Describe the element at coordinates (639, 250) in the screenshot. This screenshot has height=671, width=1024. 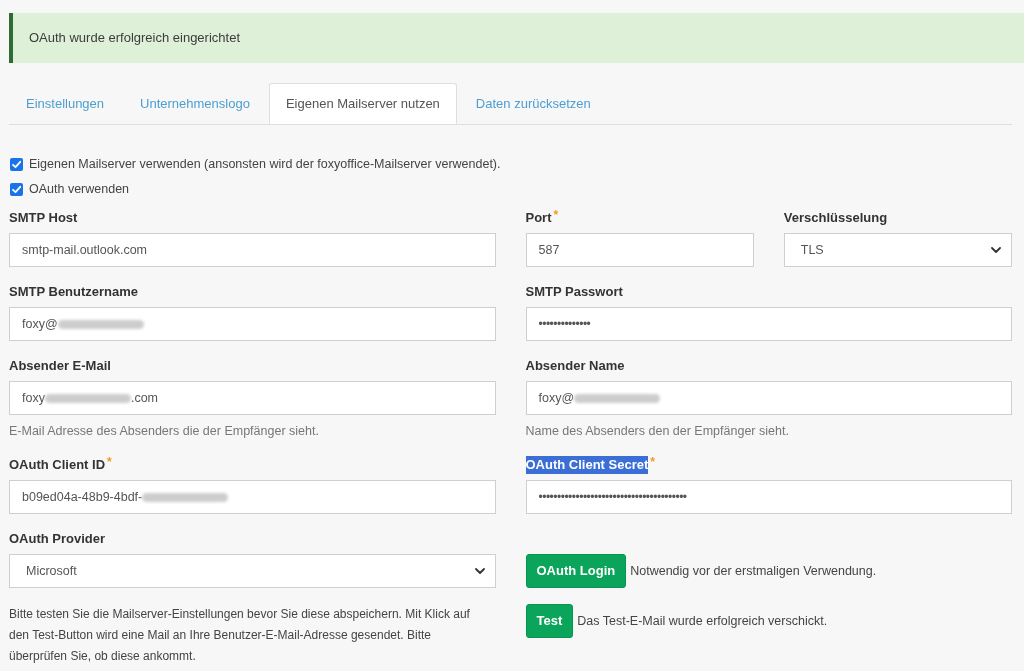
I see `input-field: 587` at that location.